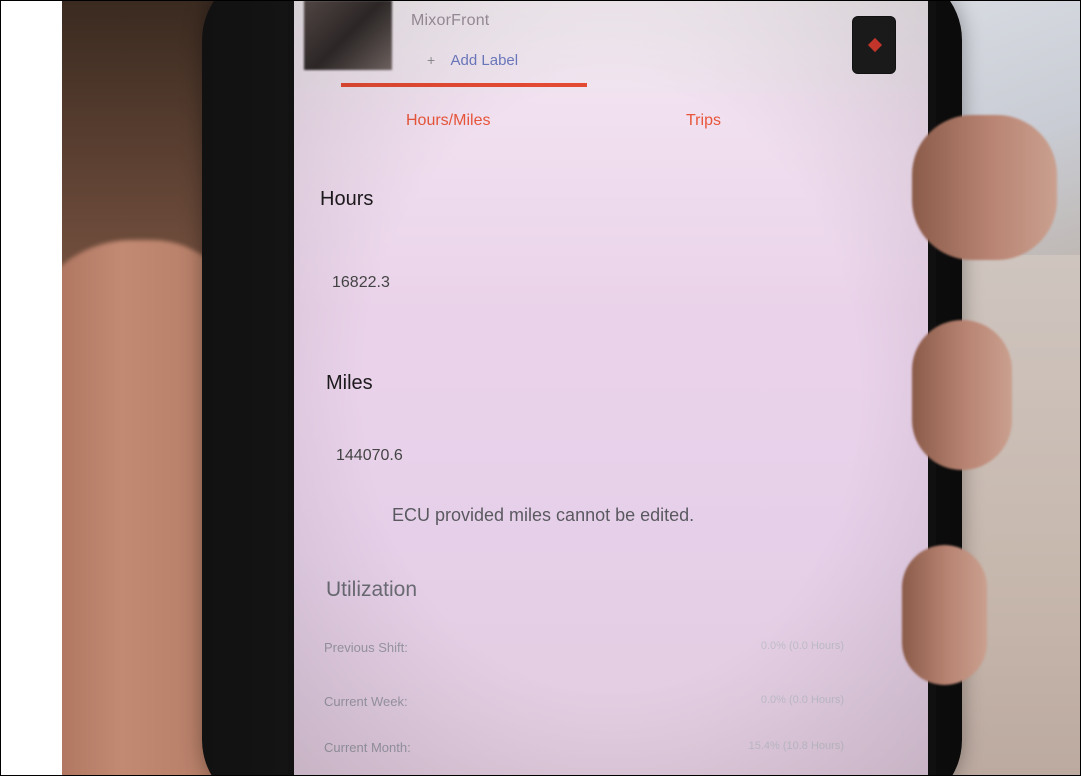  Describe the element at coordinates (796, 746) in the screenshot. I see `utilization-row-value: 15.4% (10.8 Hours)` at that location.